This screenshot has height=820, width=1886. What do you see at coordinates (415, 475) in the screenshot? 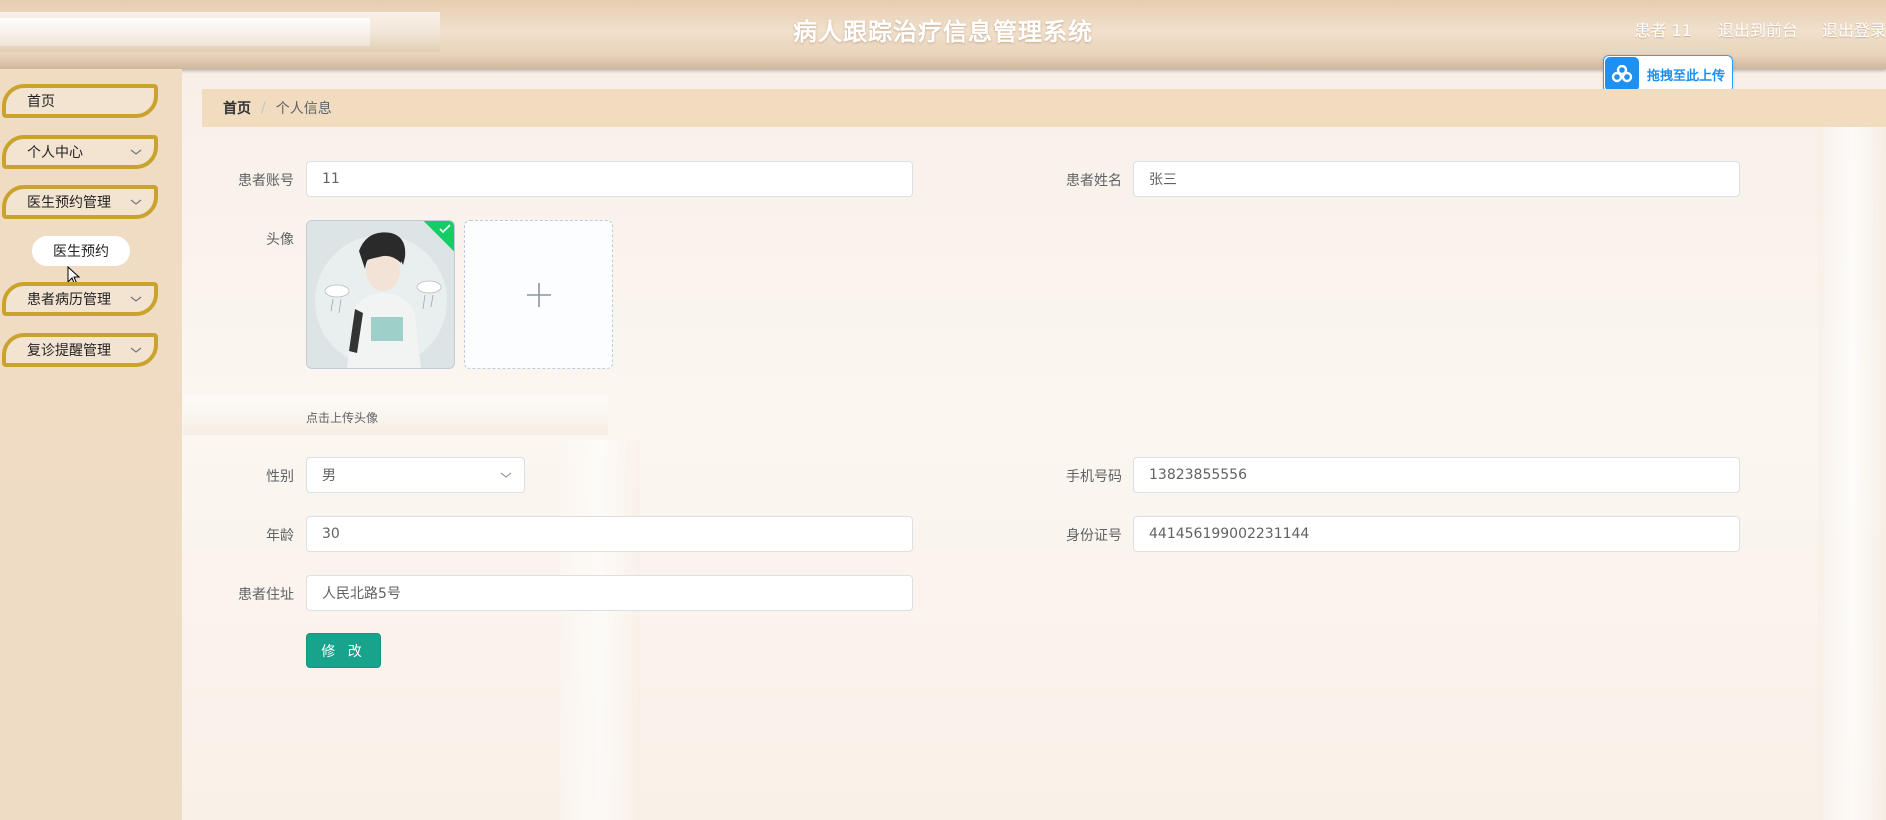
I see `gender-select: 男` at bounding box center [415, 475].